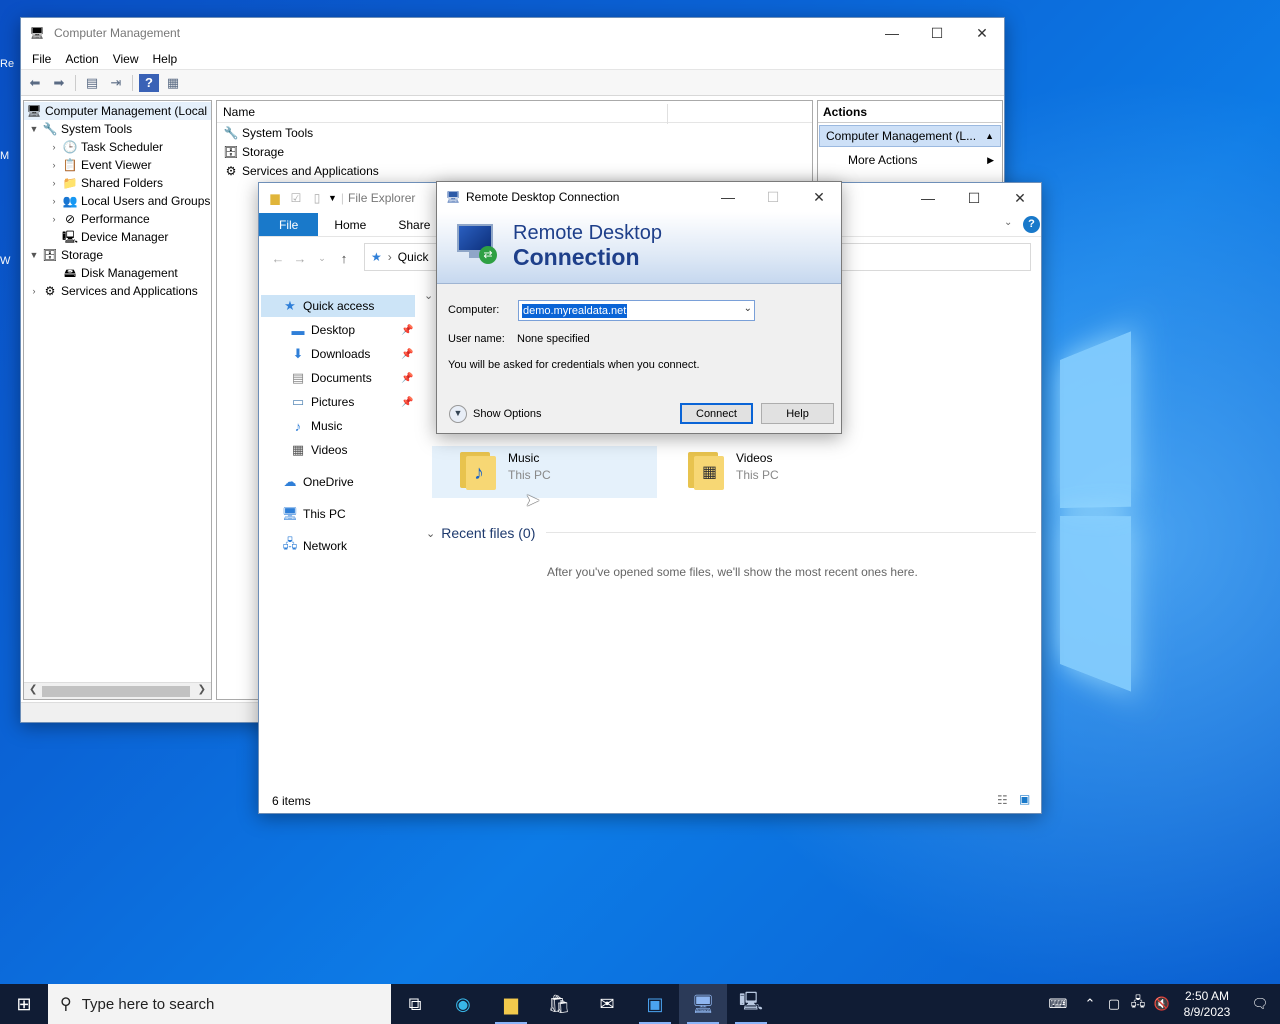 This screenshot has height=1024, width=1280. I want to click on list-item: 🔧 System Tools, so click(514, 132).